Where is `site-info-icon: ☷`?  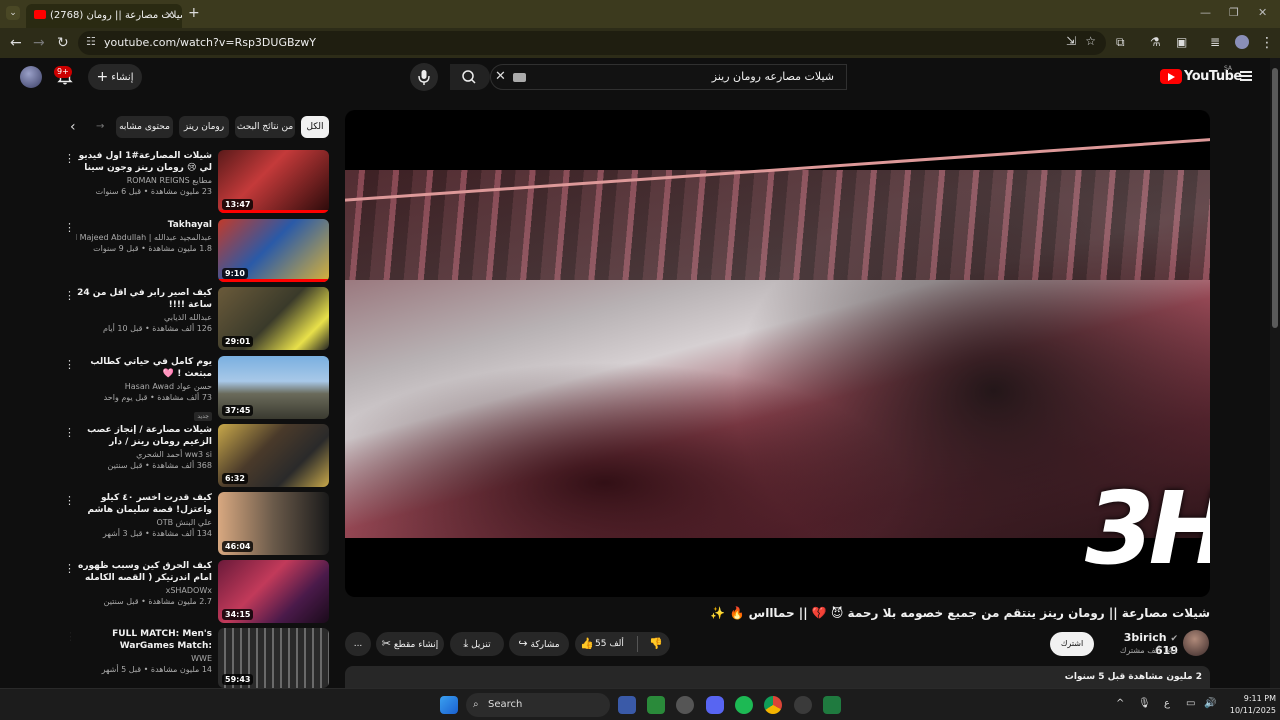 site-info-icon: ☷ is located at coordinates (91, 41).